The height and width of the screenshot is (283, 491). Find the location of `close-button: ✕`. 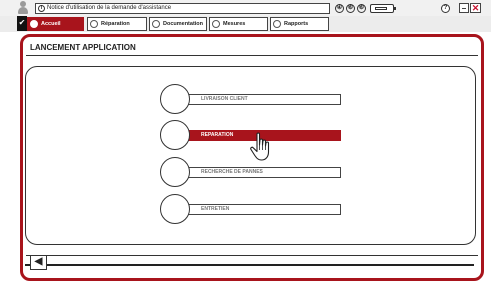

close-button: ✕ is located at coordinates (475, 8).